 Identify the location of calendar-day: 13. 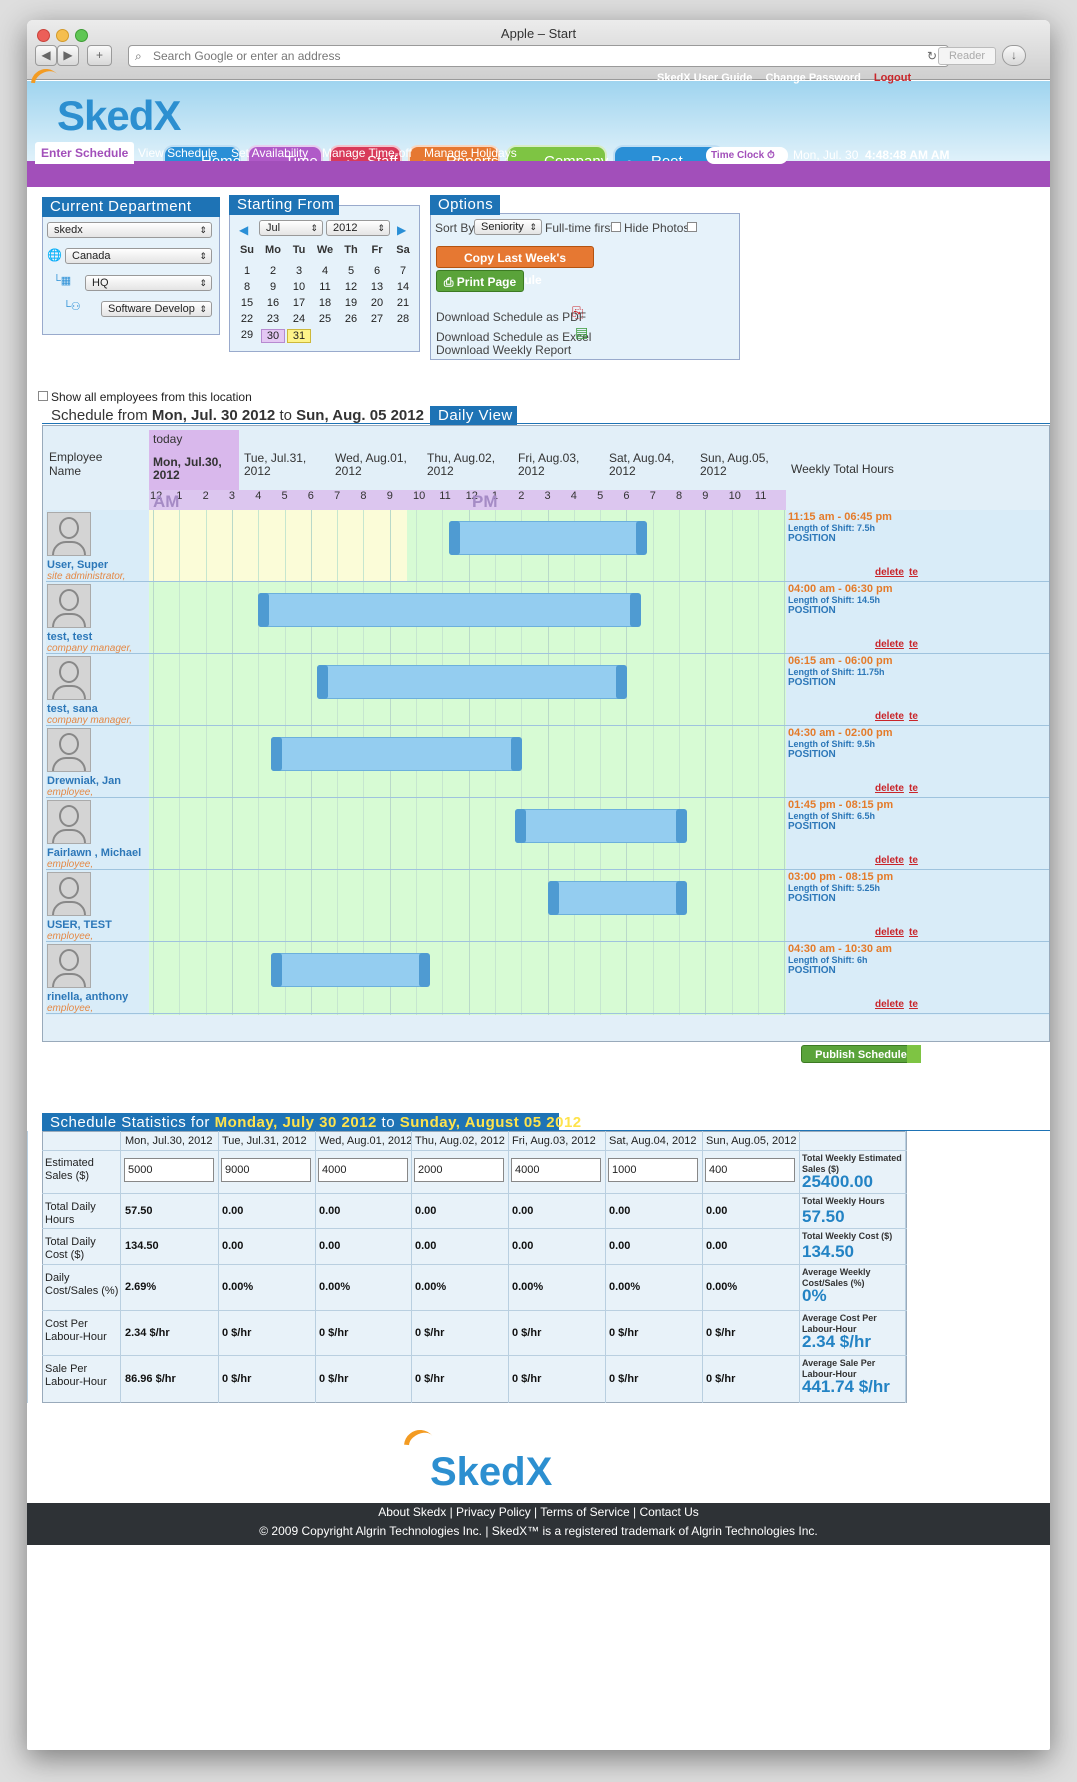
(377, 287).